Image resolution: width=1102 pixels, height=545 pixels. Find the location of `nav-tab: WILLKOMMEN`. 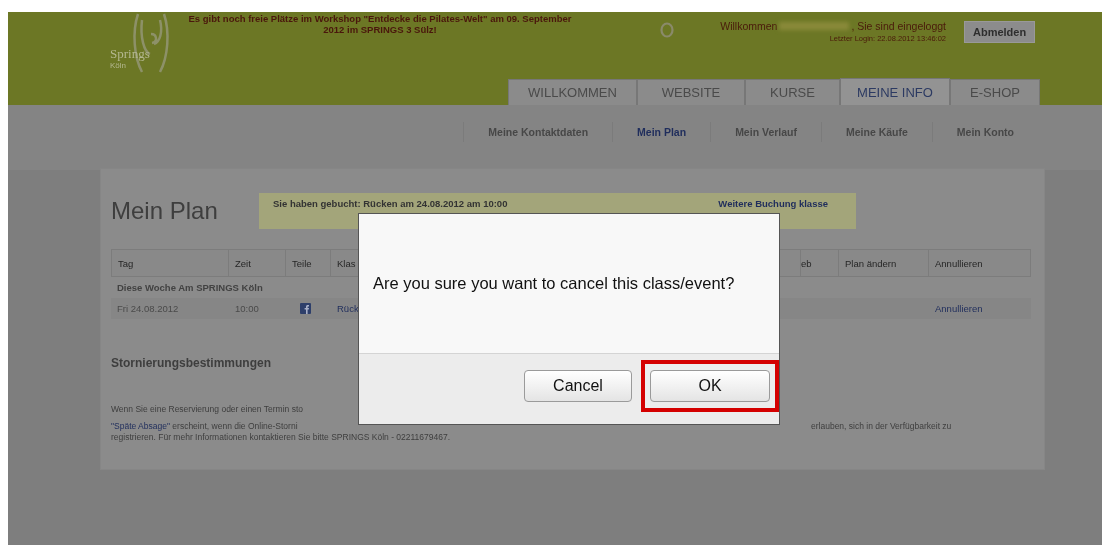

nav-tab: WILLKOMMEN is located at coordinates (572, 92).